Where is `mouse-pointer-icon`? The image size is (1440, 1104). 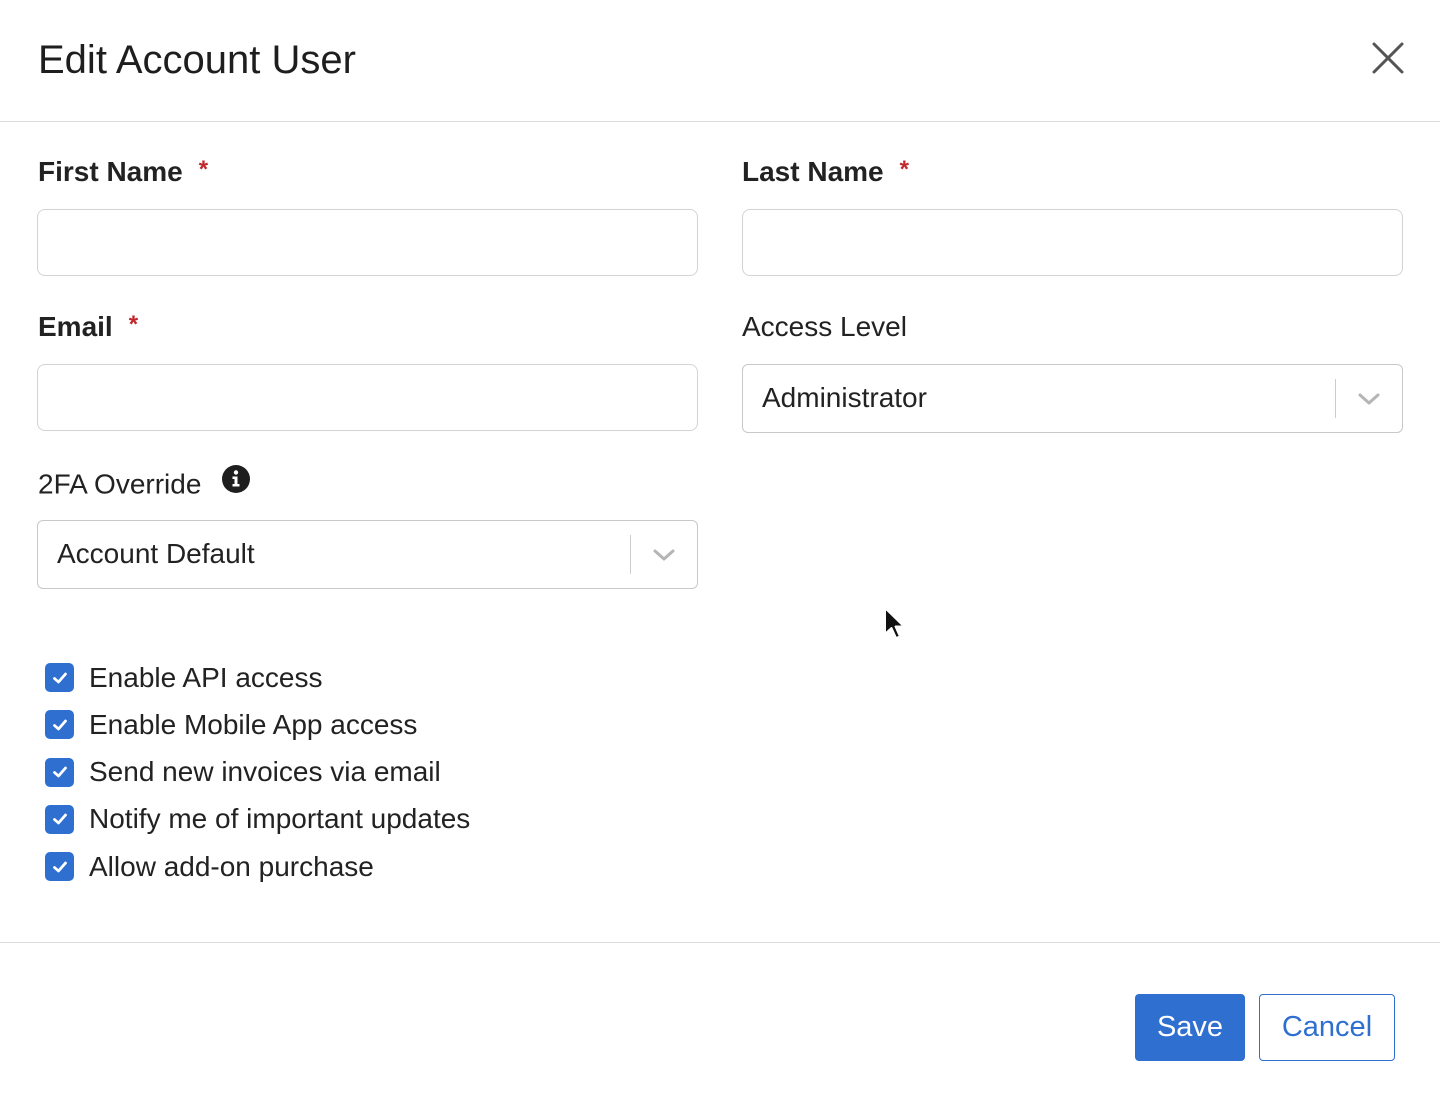 mouse-pointer-icon is located at coordinates (894, 623).